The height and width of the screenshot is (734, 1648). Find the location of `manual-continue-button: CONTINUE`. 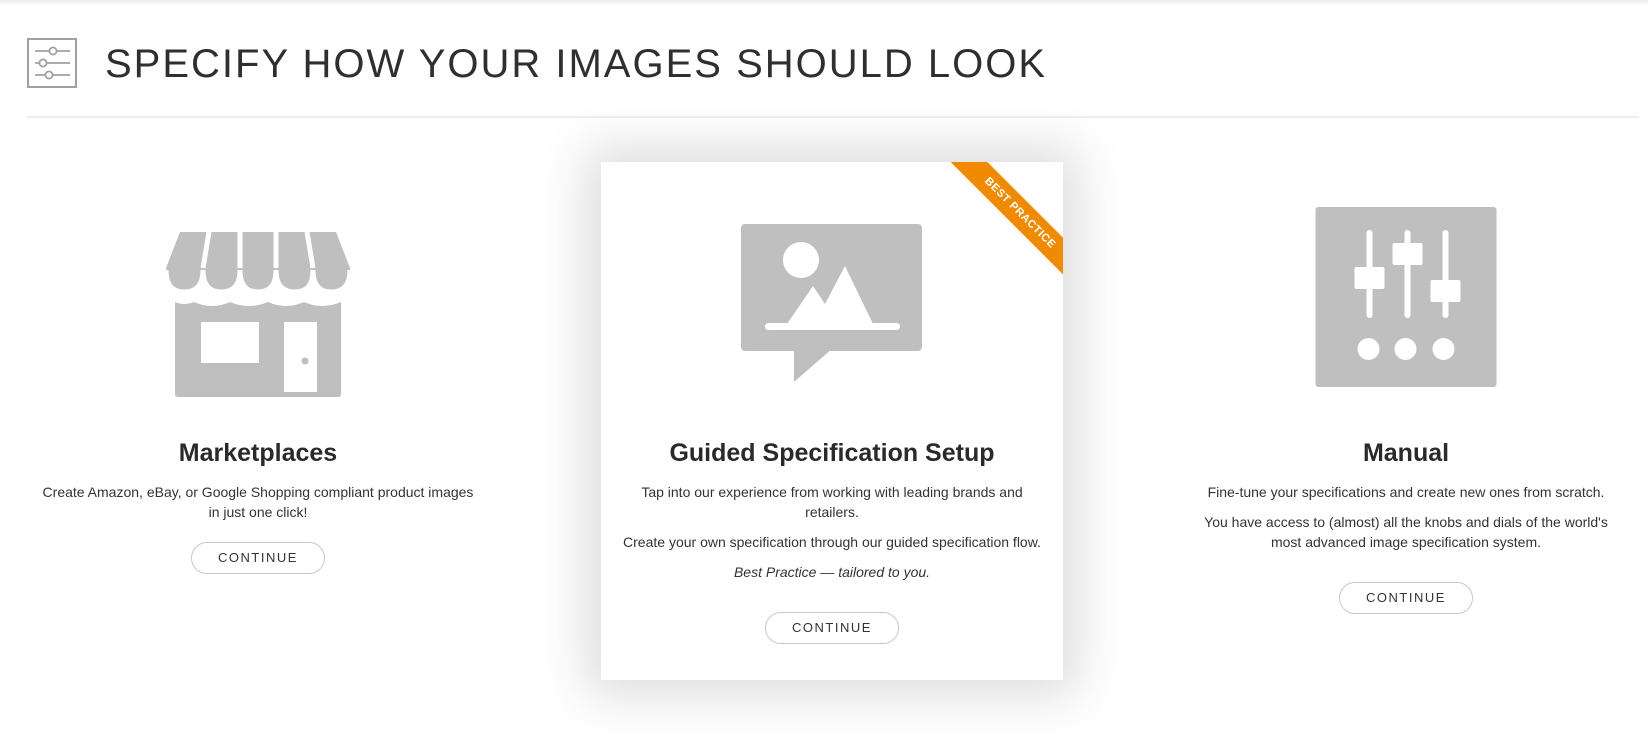

manual-continue-button: CONTINUE is located at coordinates (1406, 598).